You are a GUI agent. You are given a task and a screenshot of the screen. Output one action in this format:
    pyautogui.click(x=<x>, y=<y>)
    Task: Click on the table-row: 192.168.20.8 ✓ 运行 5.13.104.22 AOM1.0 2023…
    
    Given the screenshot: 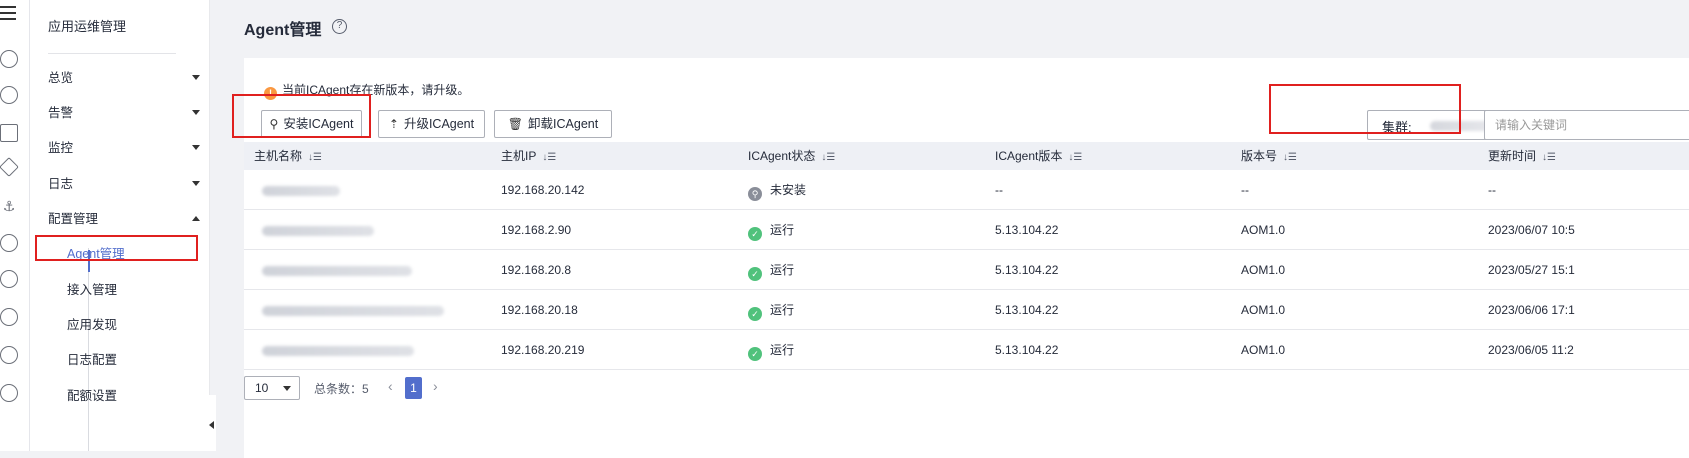 What is the action you would take?
    pyautogui.click(x=966, y=270)
    